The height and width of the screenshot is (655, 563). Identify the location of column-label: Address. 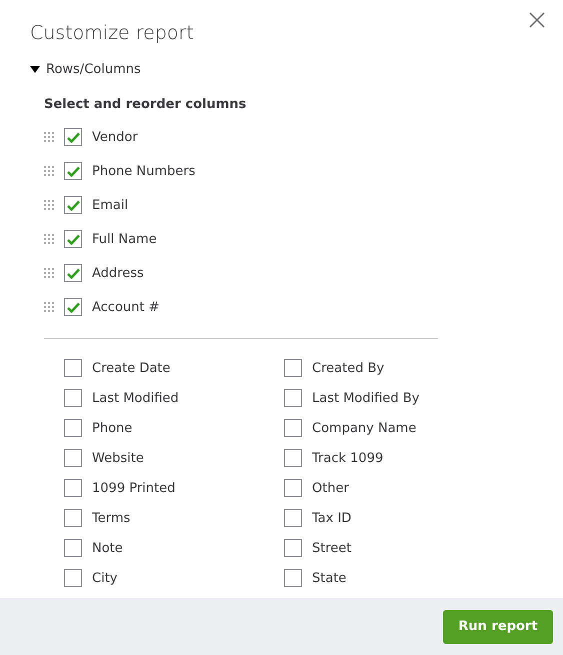
(118, 273).